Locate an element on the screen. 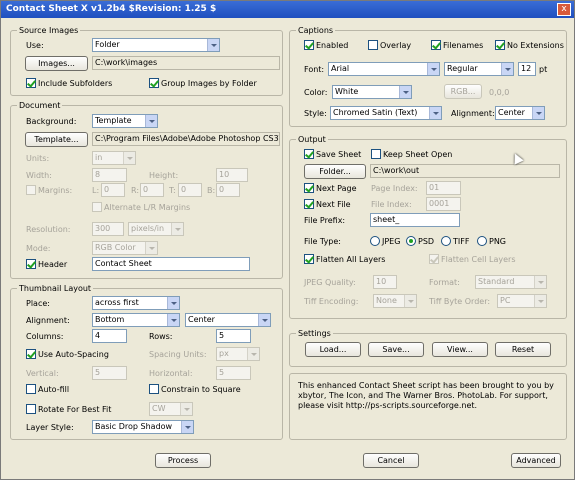 This screenshot has width=575, height=480. margin-l-label: L: is located at coordinates (96, 190).